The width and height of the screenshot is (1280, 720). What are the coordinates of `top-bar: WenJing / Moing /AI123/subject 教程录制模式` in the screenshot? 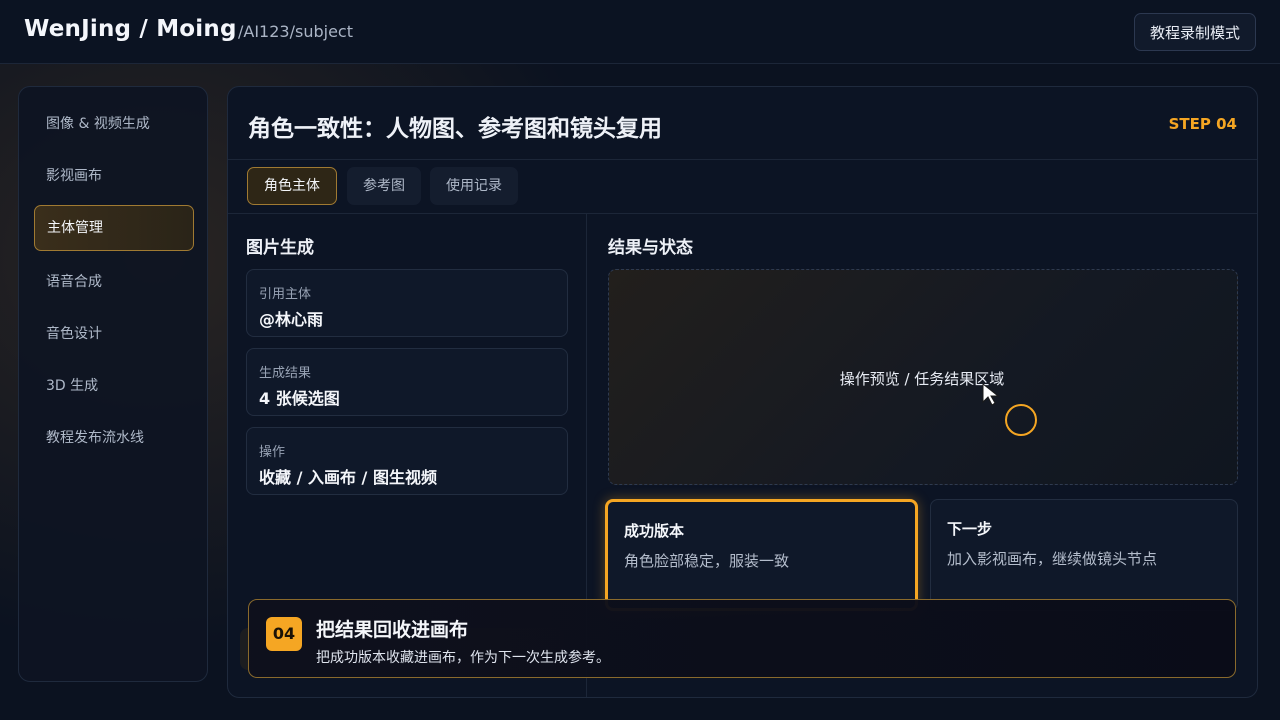 It's located at (640, 32).